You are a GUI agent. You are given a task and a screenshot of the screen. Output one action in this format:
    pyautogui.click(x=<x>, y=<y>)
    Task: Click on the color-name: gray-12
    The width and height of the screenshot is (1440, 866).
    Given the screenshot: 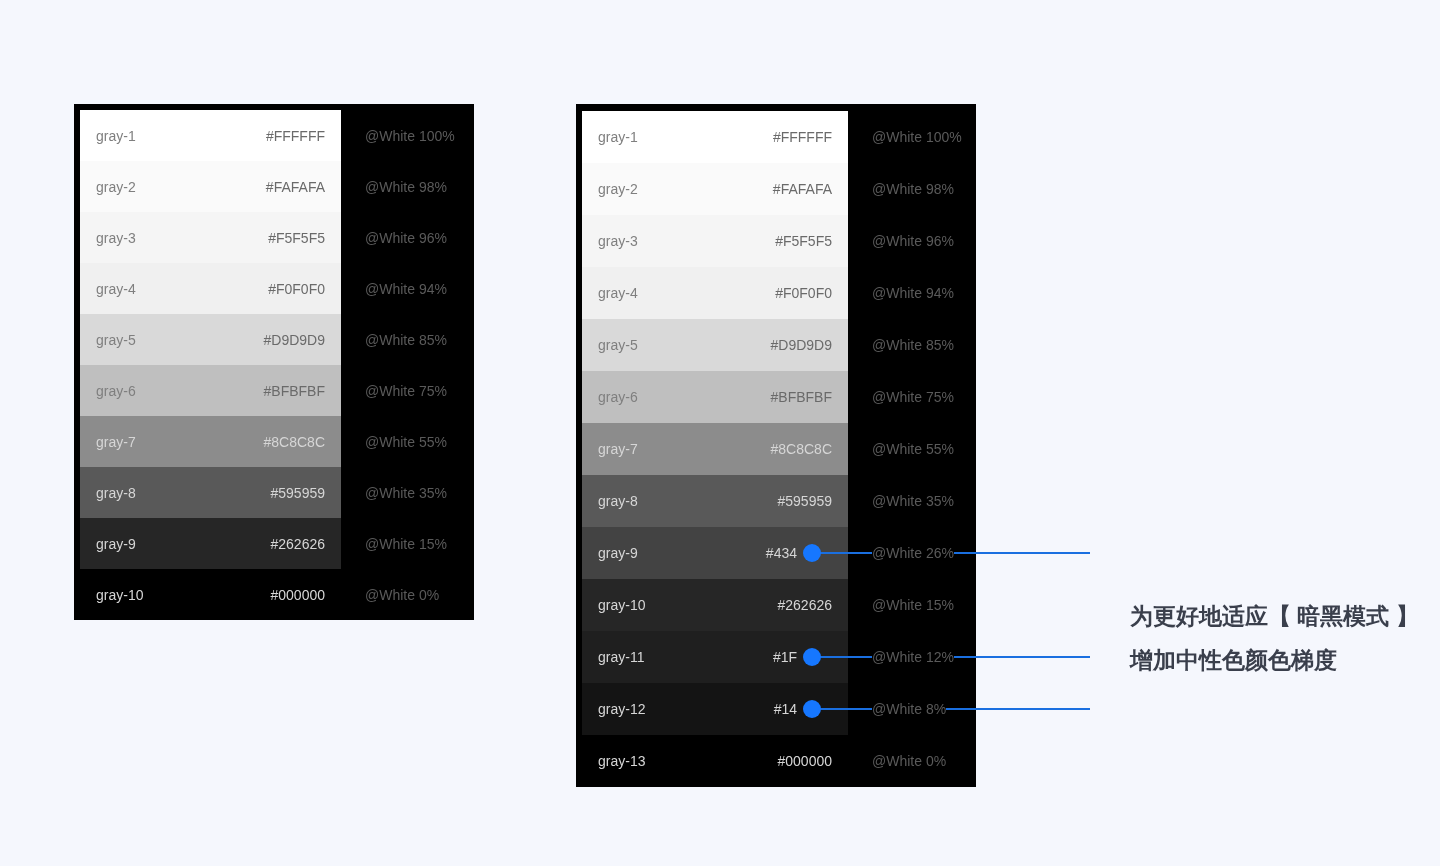 What is the action you would take?
    pyautogui.click(x=622, y=709)
    